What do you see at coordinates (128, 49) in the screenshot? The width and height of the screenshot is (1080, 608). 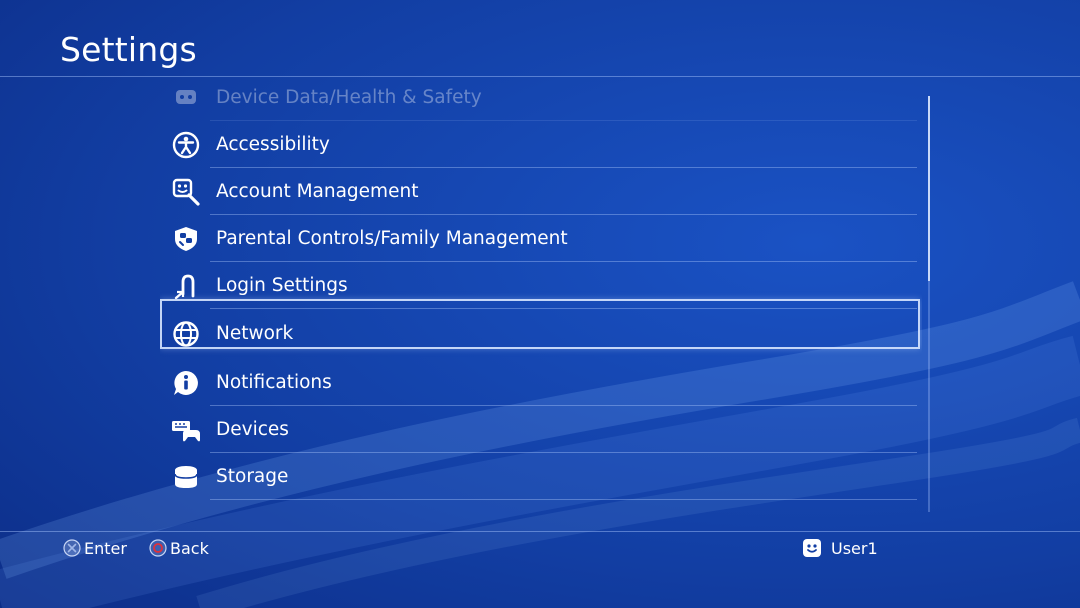 I see `page-title: Settings` at bounding box center [128, 49].